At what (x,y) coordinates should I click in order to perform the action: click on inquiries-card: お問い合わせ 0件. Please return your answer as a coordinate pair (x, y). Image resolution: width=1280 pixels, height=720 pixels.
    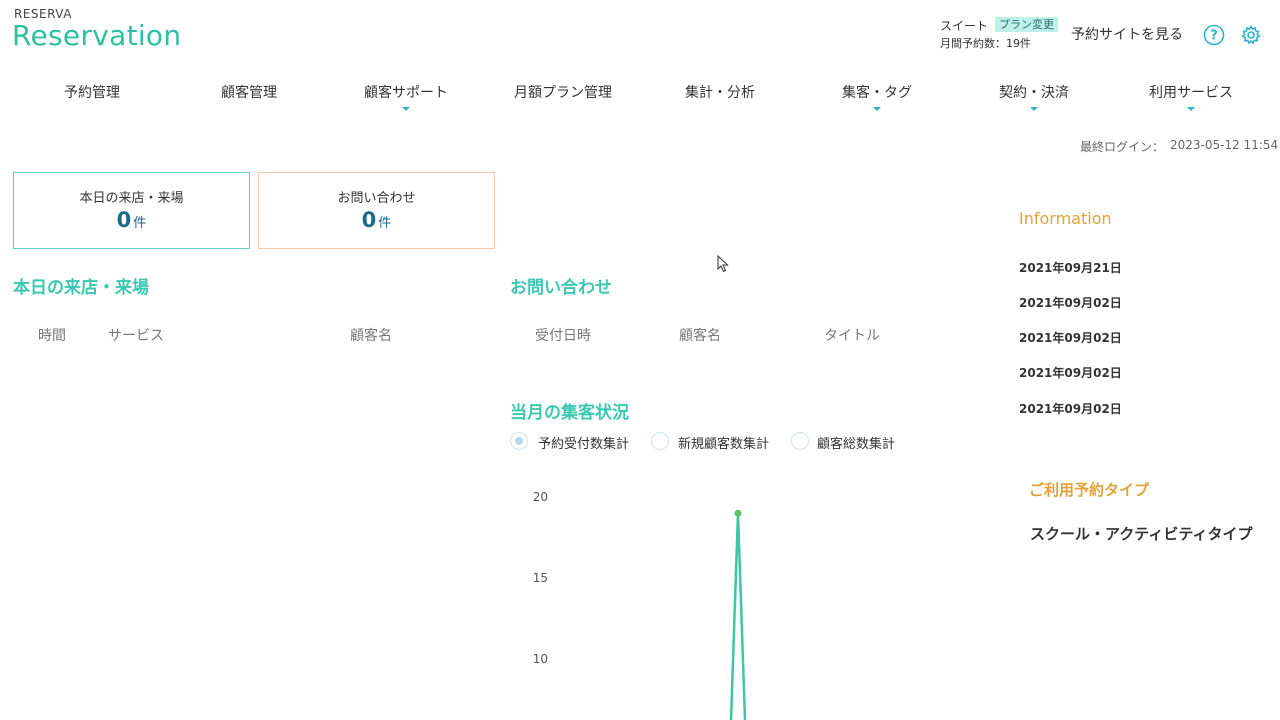
    Looking at the image, I should click on (376, 210).